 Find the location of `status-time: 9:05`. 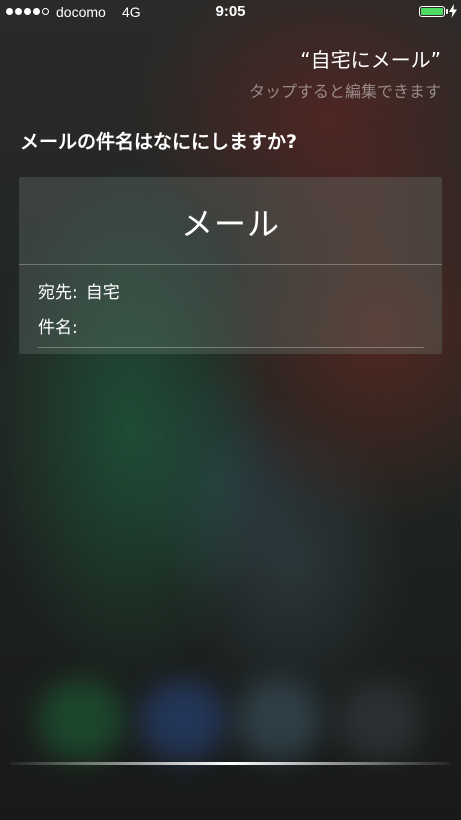

status-time: 9:05 is located at coordinates (230, 11).